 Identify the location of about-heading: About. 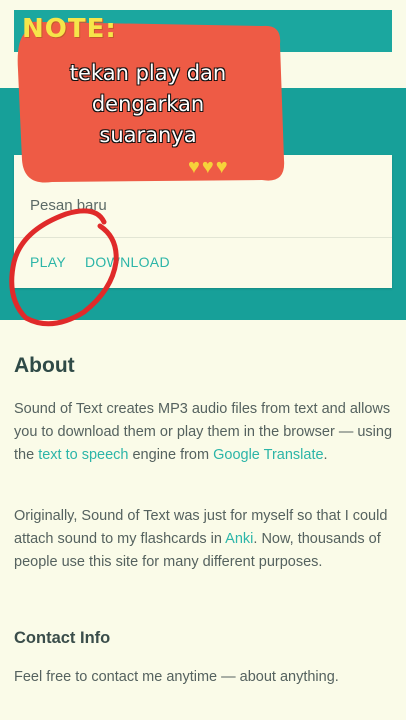
(44, 365).